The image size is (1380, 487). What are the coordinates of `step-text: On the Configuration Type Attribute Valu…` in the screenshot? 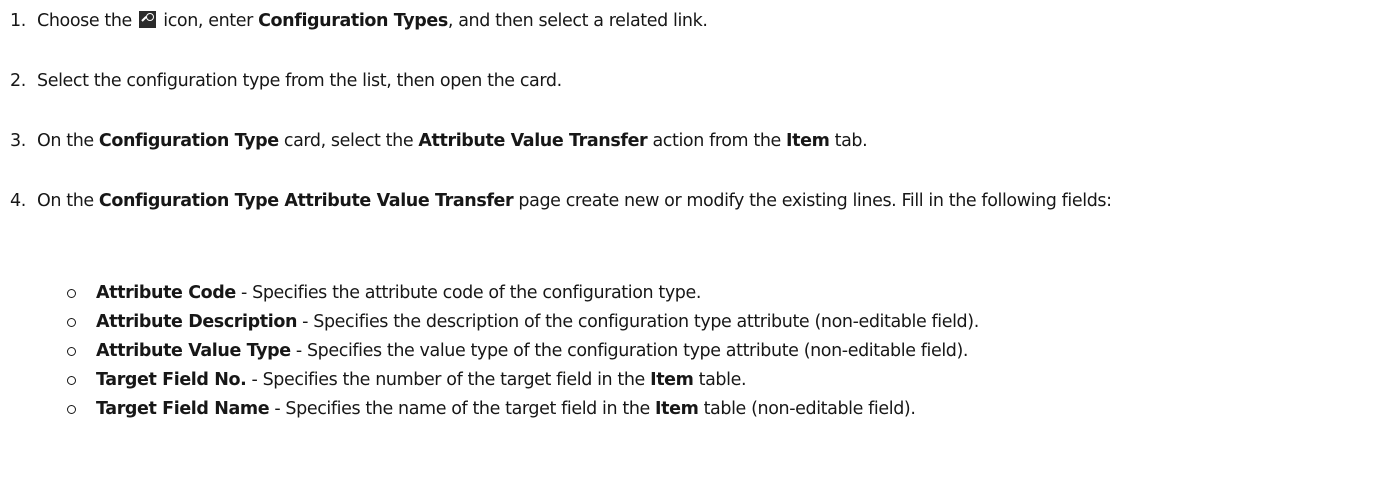 It's located at (574, 201).